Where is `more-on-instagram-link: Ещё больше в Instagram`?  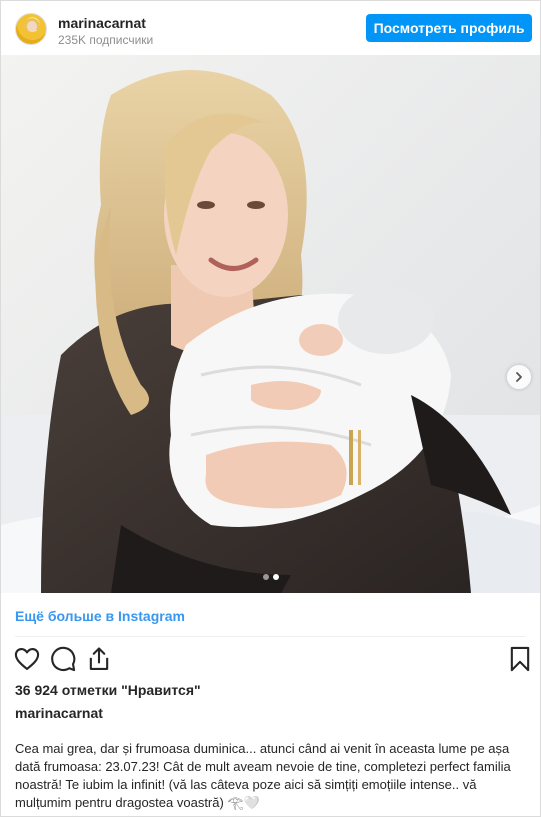
more-on-instagram-link: Ещё больше в Instagram is located at coordinates (100, 616).